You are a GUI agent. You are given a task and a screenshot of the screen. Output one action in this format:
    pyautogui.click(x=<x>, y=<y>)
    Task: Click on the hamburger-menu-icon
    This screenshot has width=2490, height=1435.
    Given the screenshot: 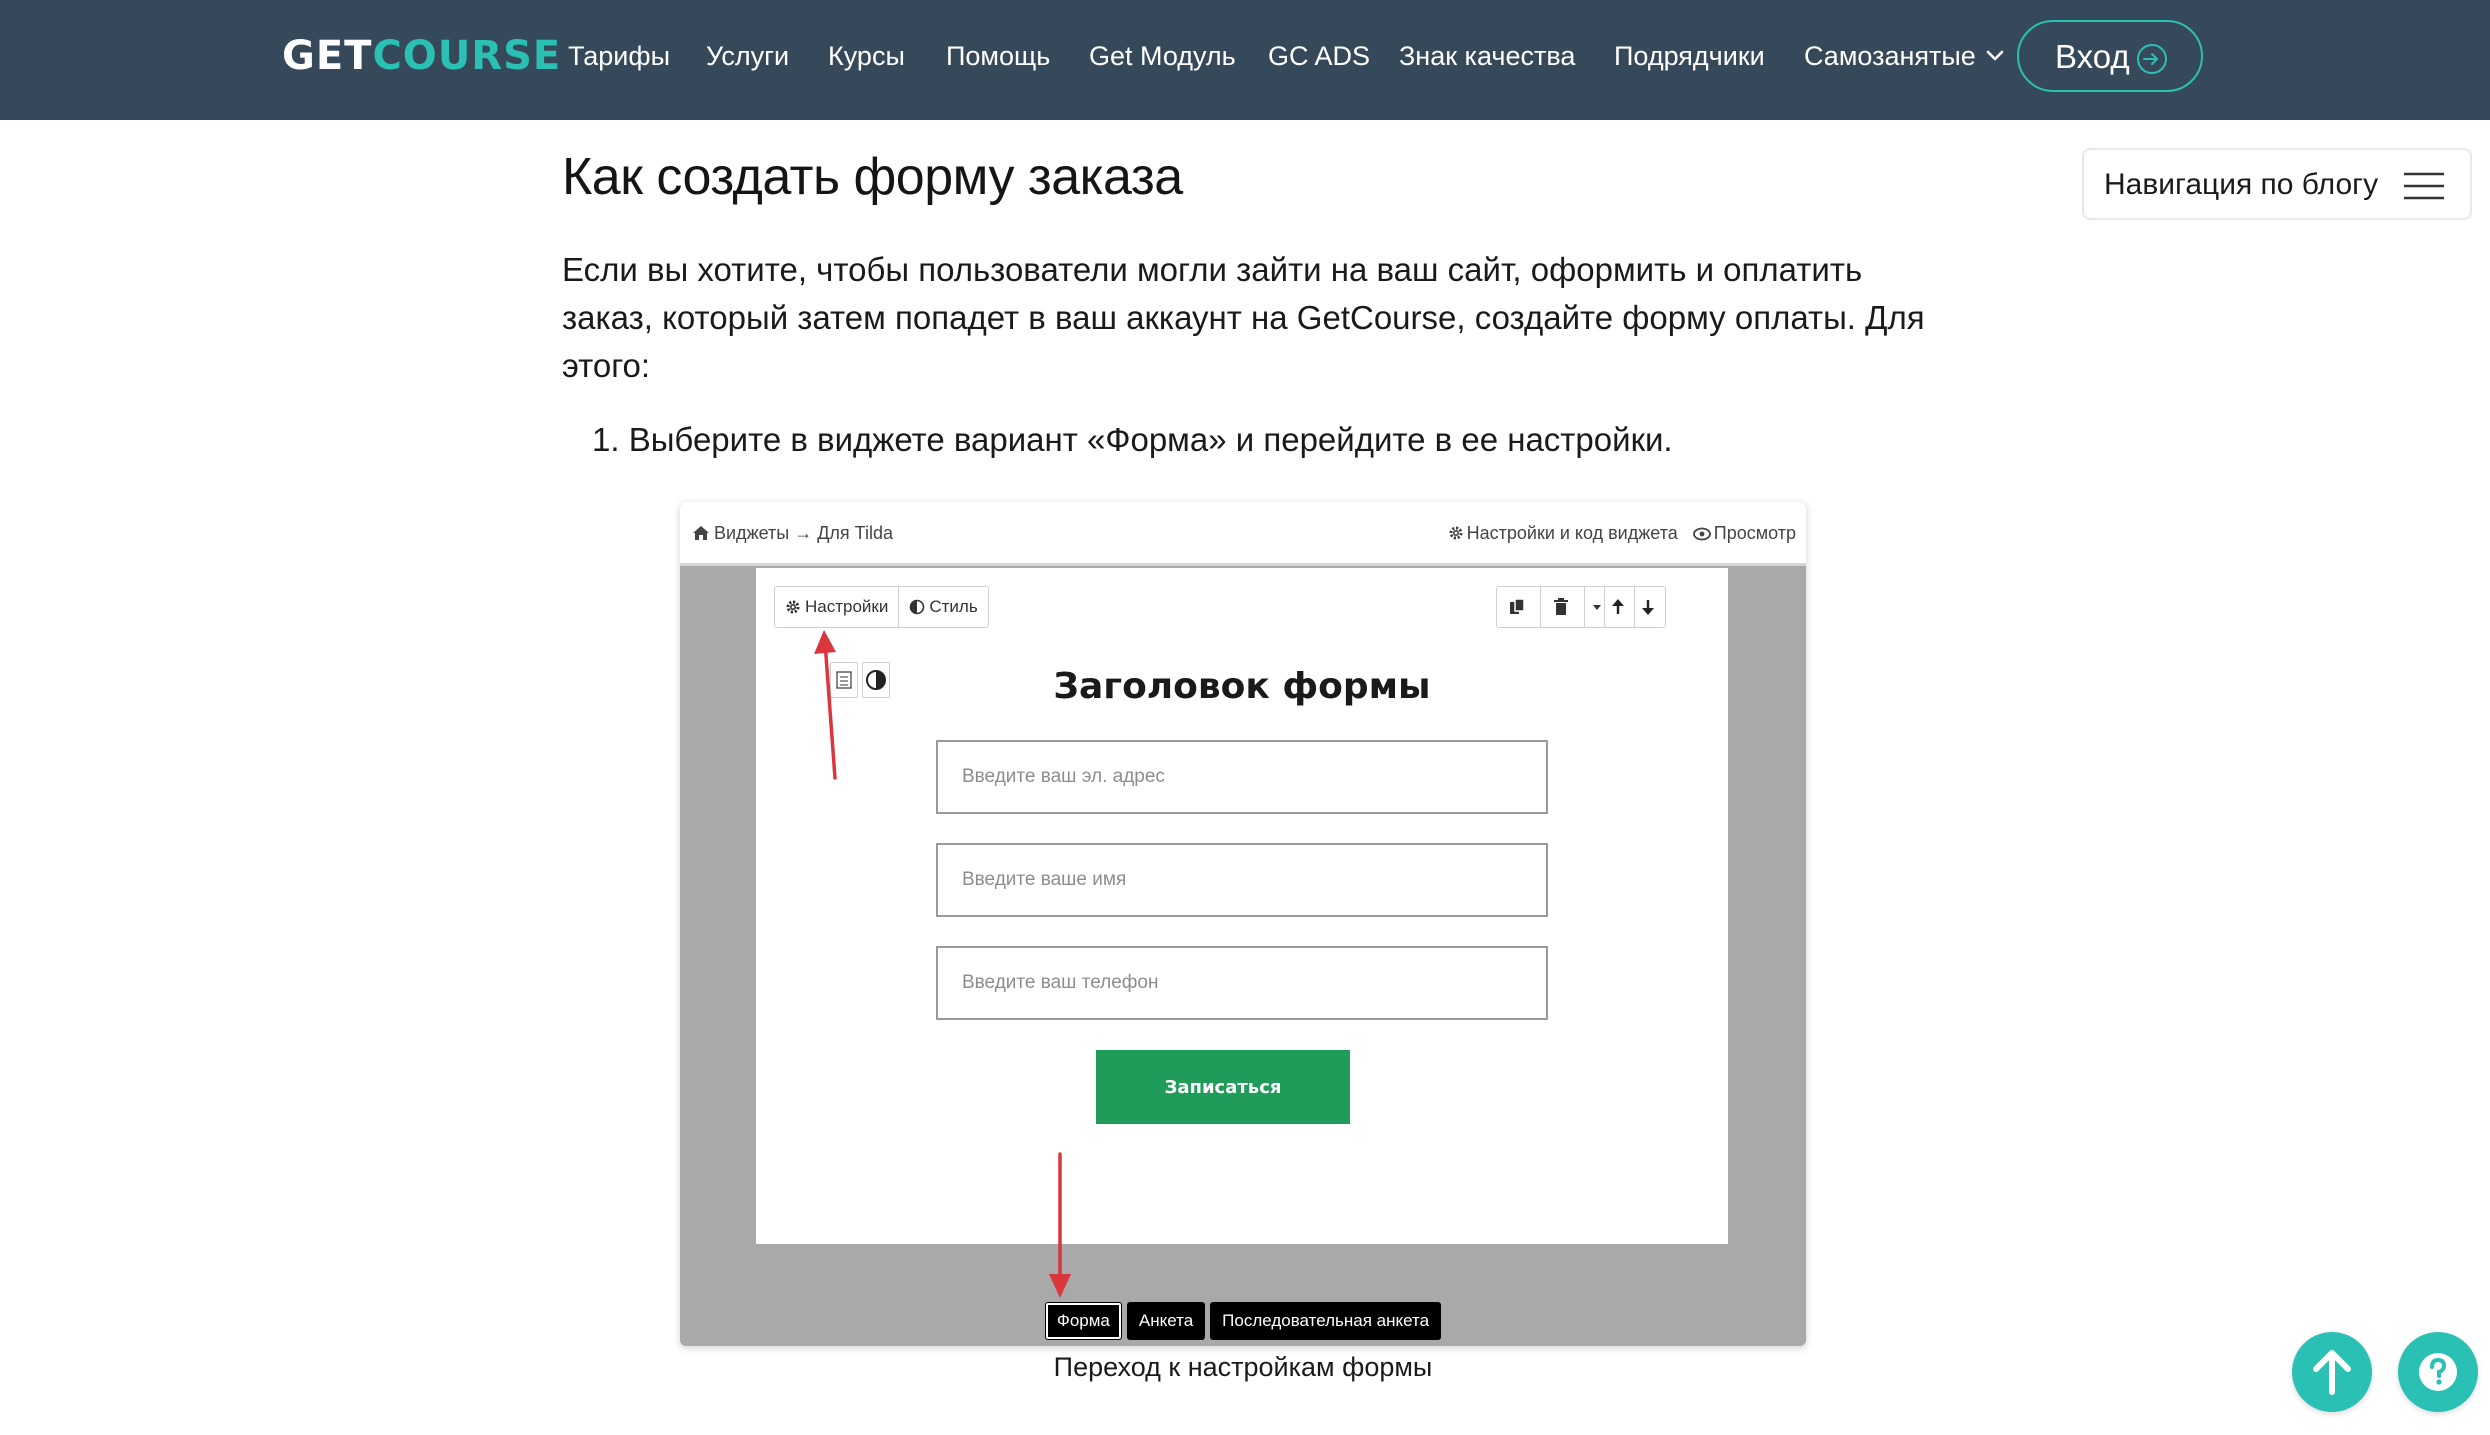 What is the action you would take?
    pyautogui.click(x=2424, y=186)
    